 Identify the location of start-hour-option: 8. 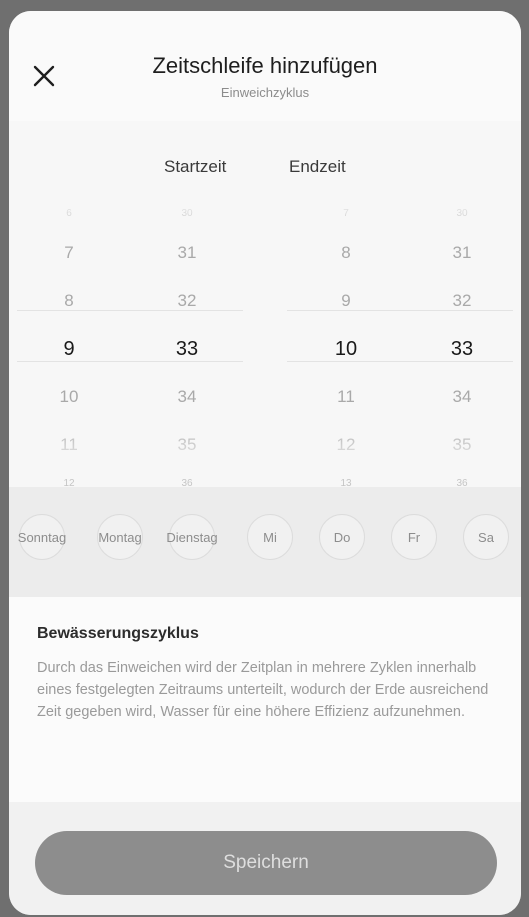
(69, 301).